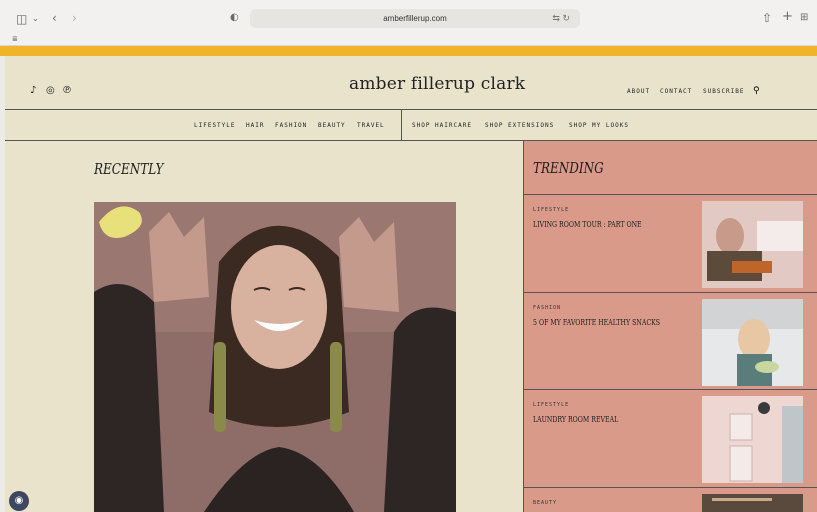 This screenshot has width=817, height=512. I want to click on share-icon: ⇧, so click(767, 18).